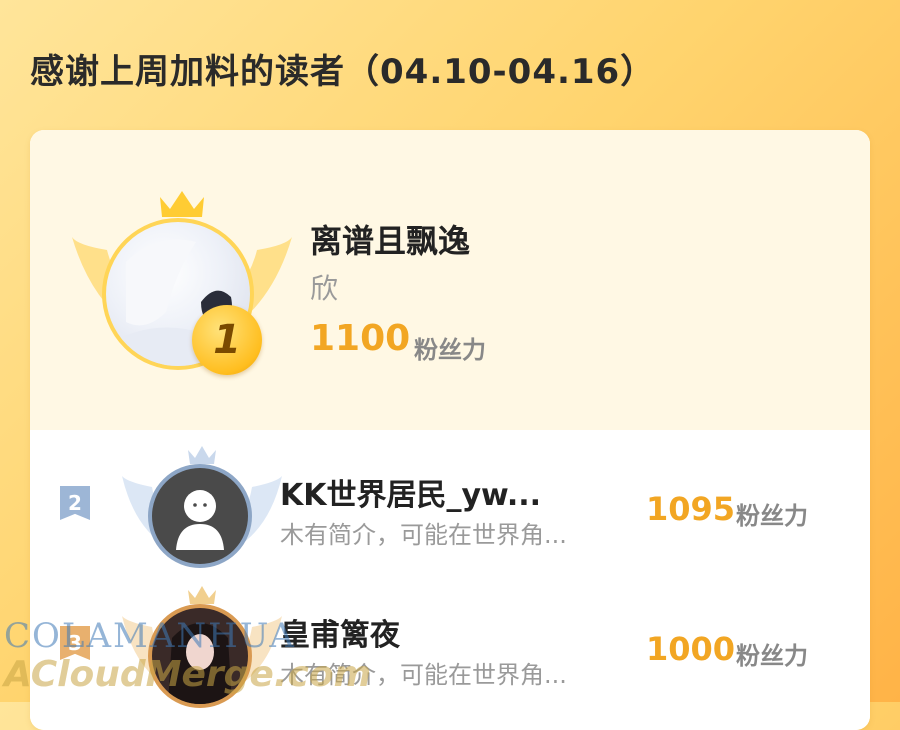 The width and height of the screenshot is (900, 730). Describe the element at coordinates (343, 72) in the screenshot. I see `page-title: 感谢上周加料的读者（04.10-04.16）` at that location.